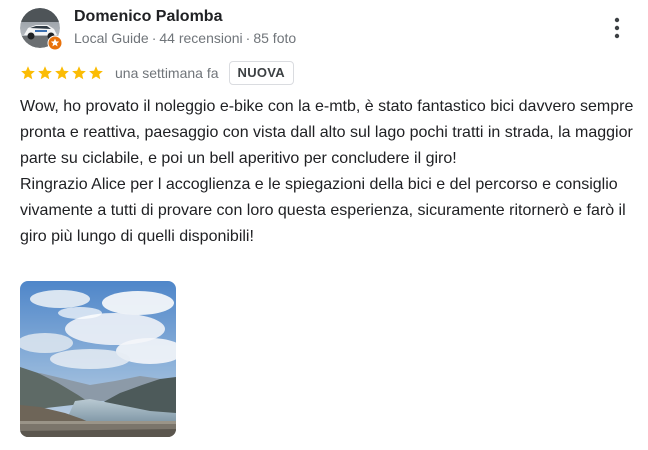 Image resolution: width=648 pixels, height=450 pixels. I want to click on review-photo, so click(98, 359).